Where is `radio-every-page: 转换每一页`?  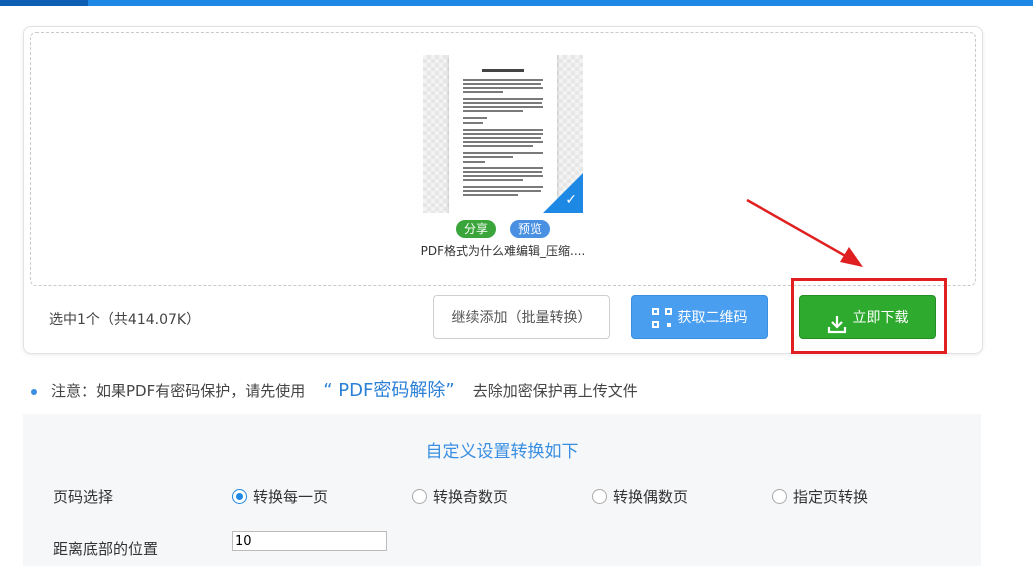
radio-every-page: 转换每一页 is located at coordinates (280, 496).